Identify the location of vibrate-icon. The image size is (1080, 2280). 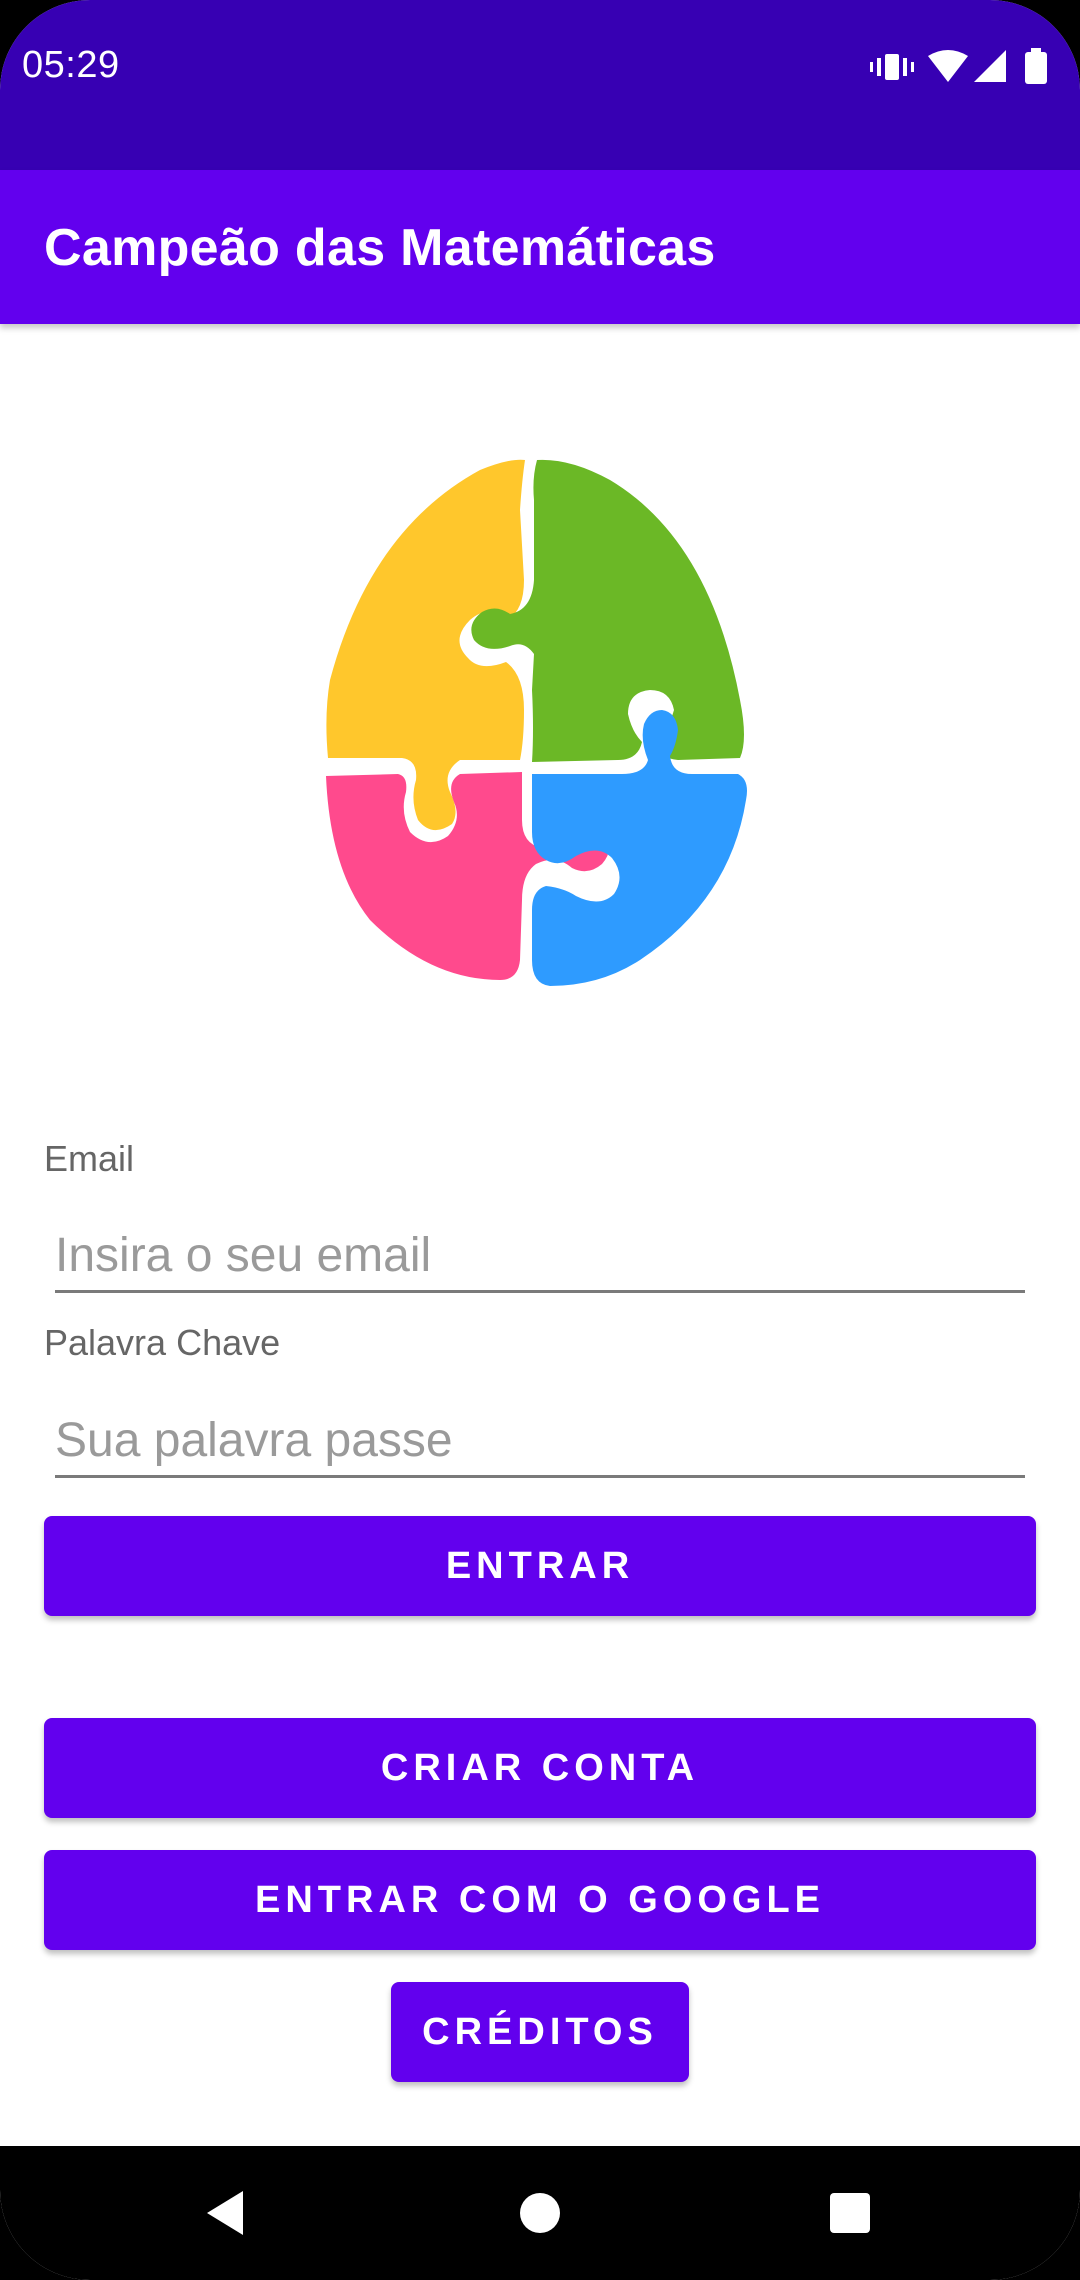
(892, 67).